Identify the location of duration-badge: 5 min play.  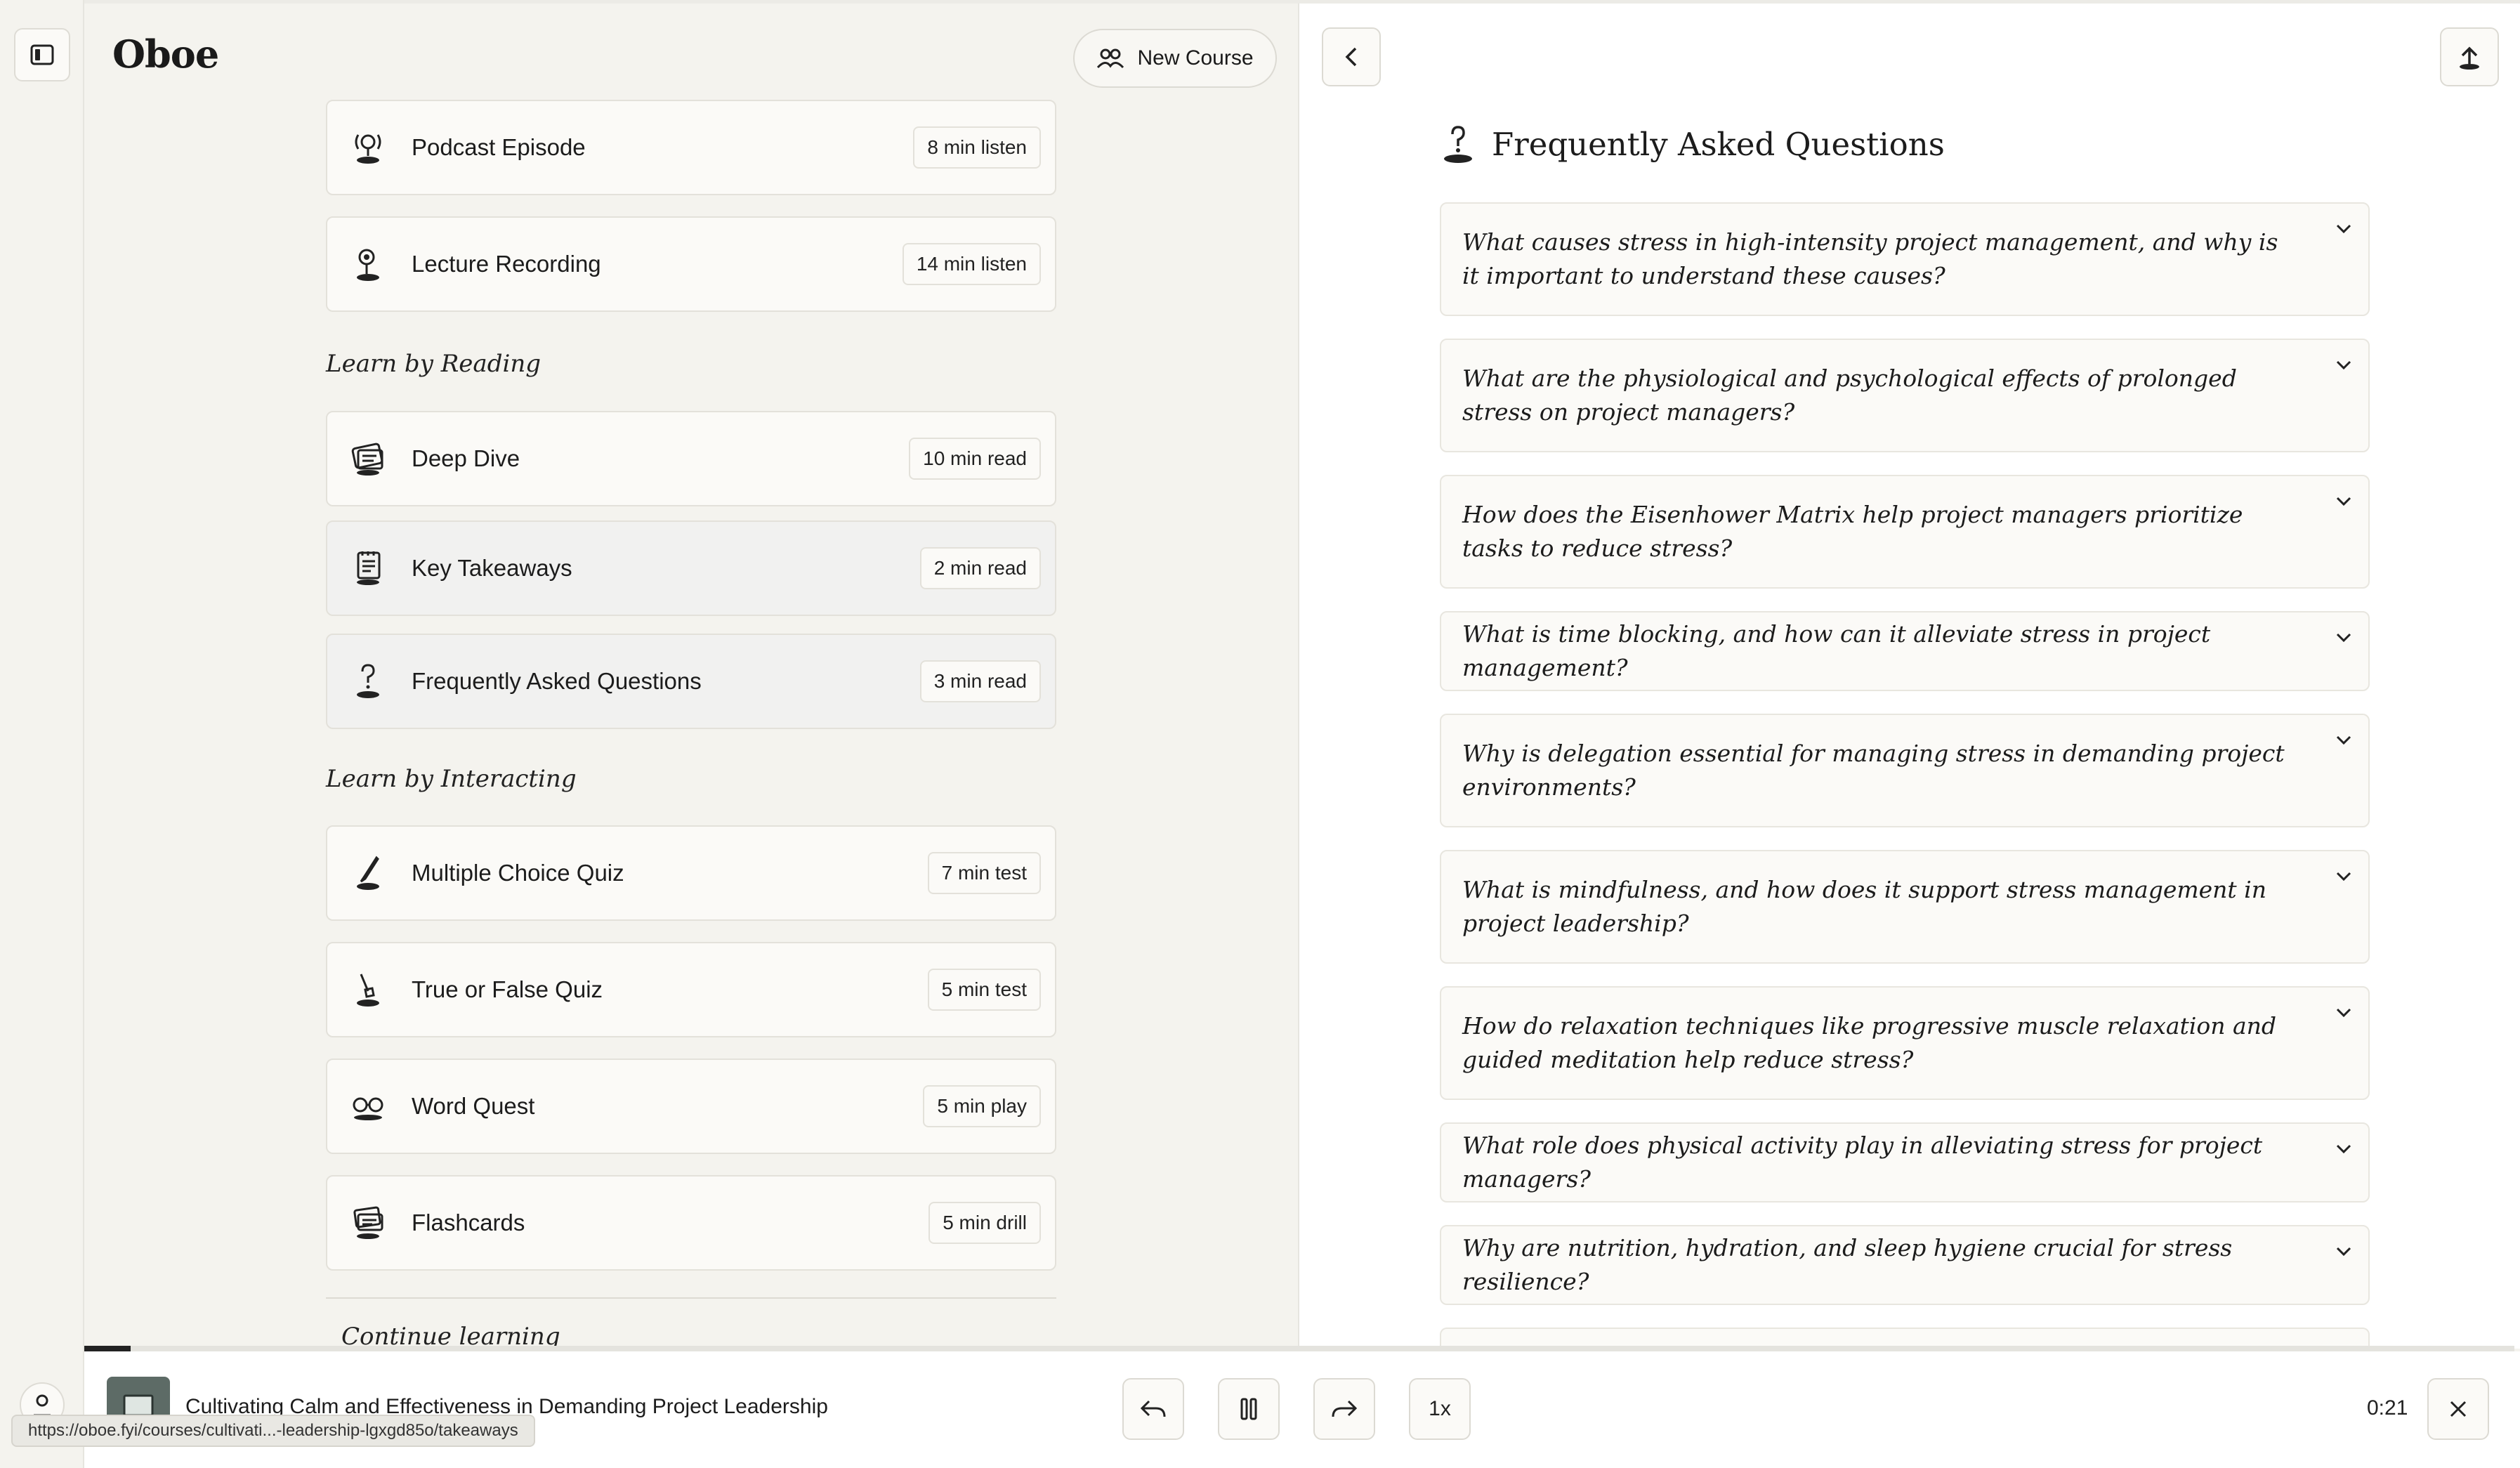
(982, 1106).